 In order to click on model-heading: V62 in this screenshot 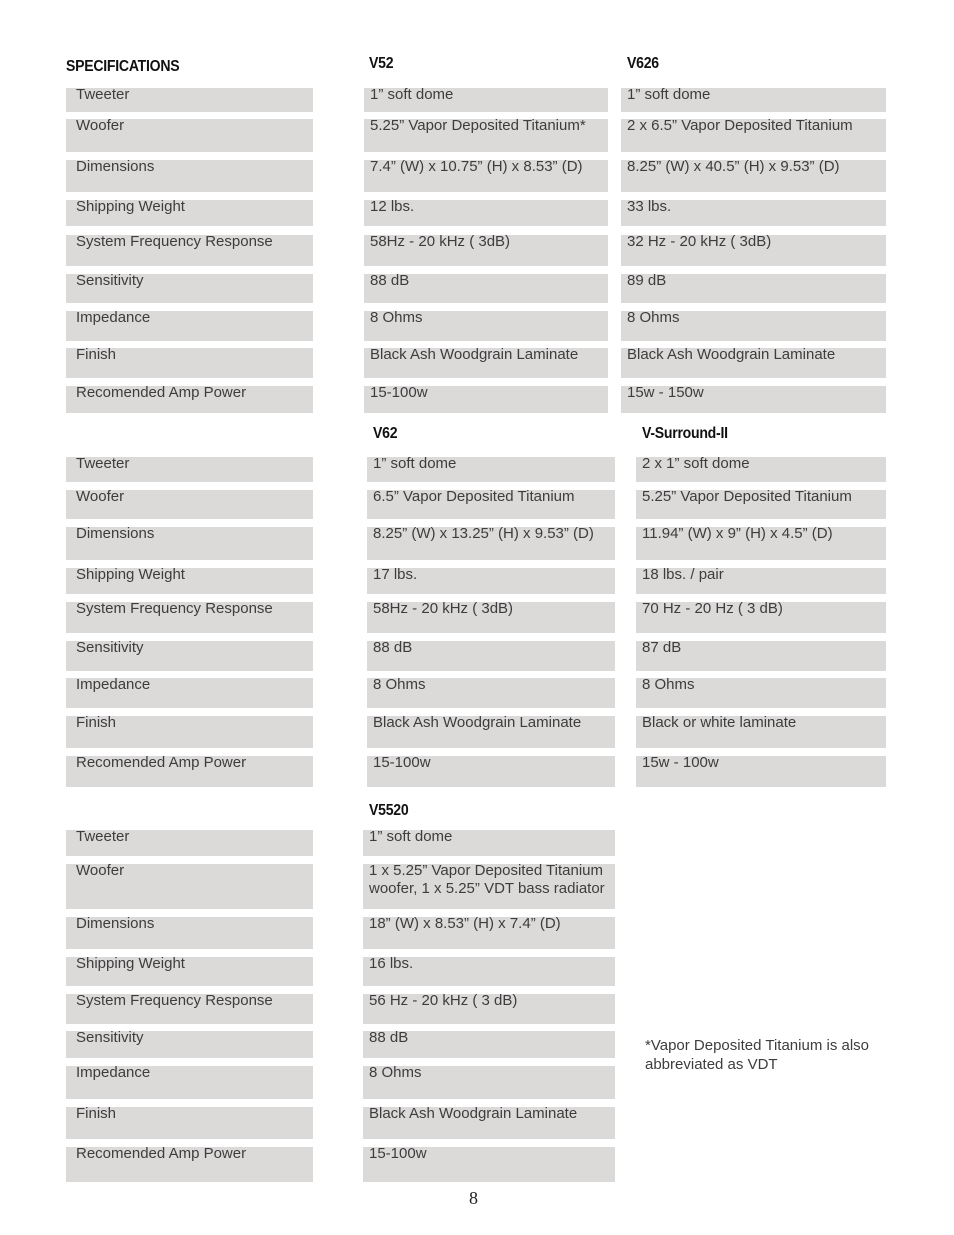, I will do `click(385, 433)`.